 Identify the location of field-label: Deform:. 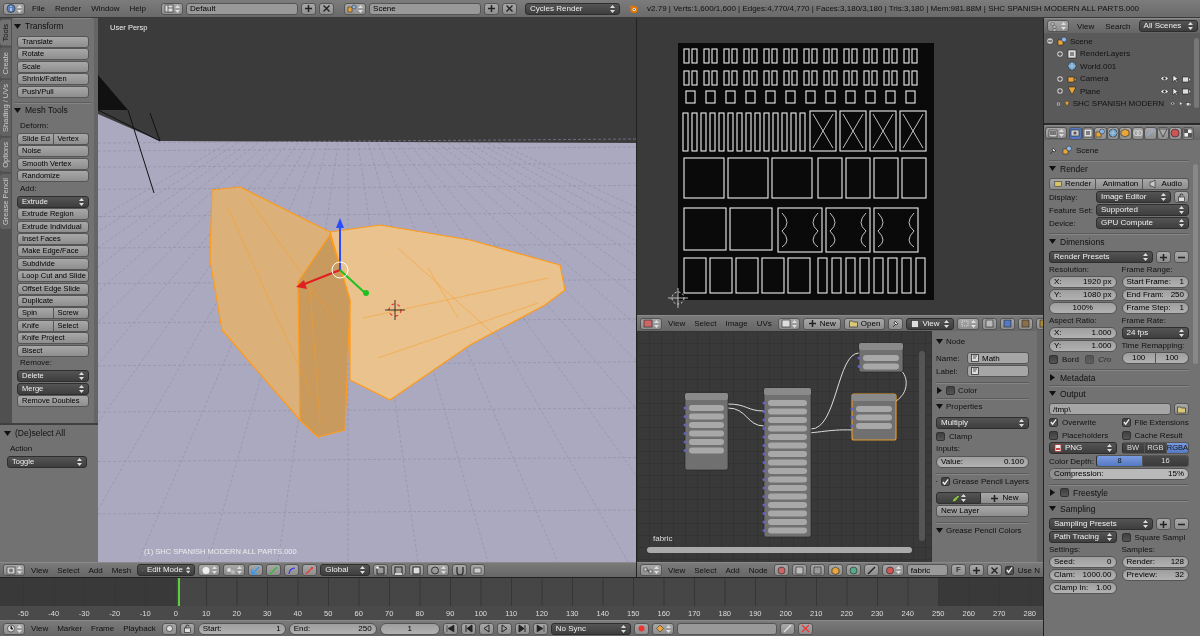
(34, 125).